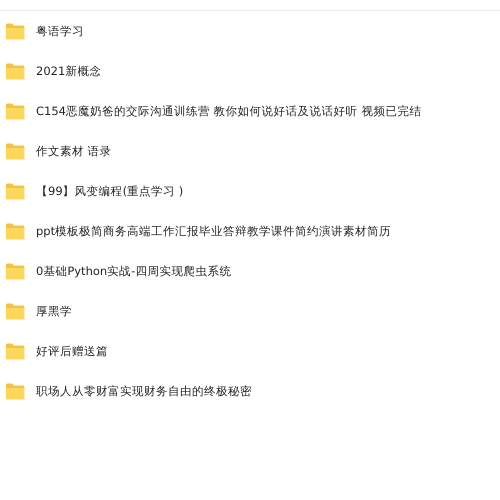  Describe the element at coordinates (214, 231) in the screenshot. I see `folder-name: ppt模板极简商务高端工作汇报毕业答辩教学课件简约演讲素材简历` at that location.